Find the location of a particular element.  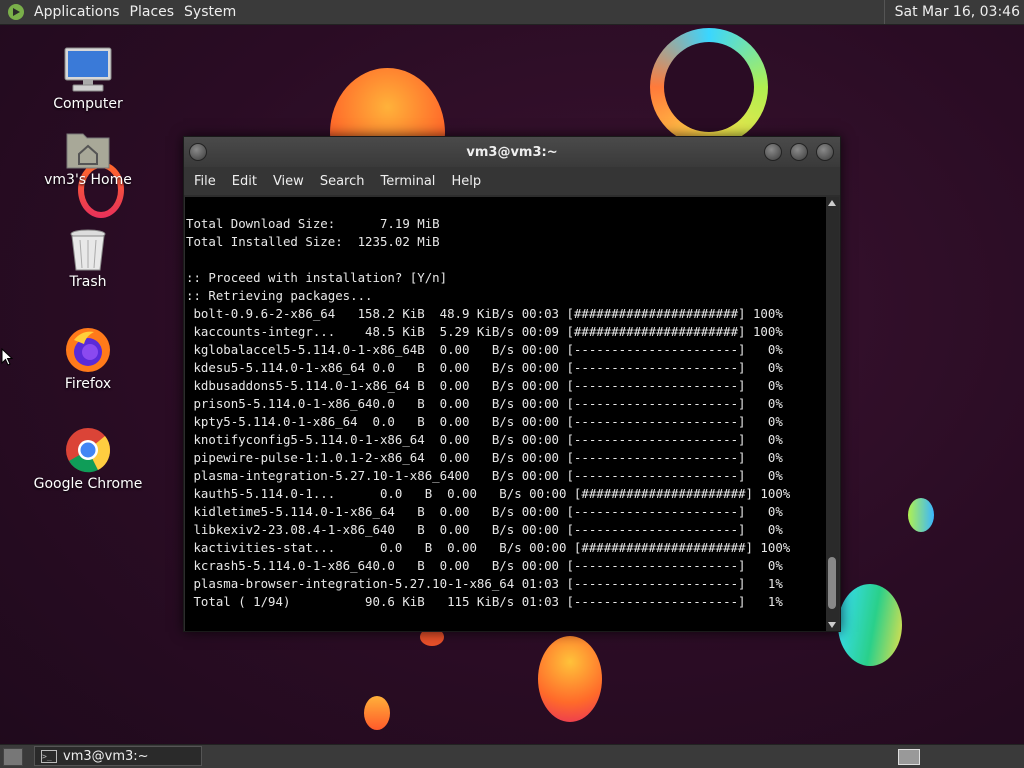

system-menu: System is located at coordinates (213, 12).